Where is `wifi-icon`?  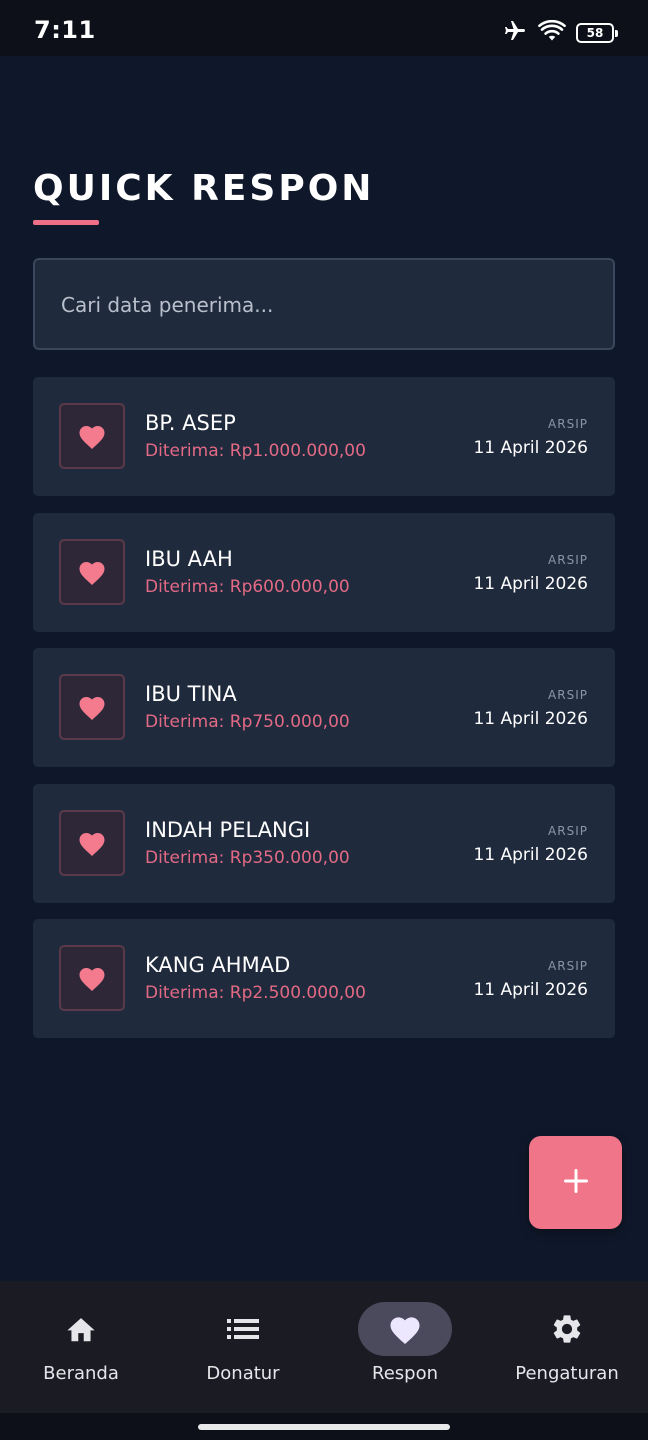
wifi-icon is located at coordinates (552, 32).